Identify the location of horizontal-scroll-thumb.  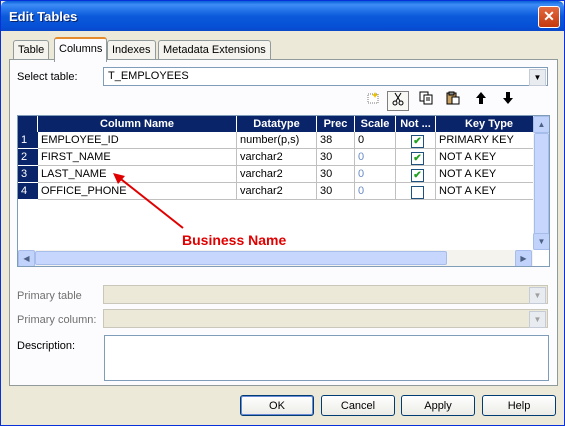
(241, 258).